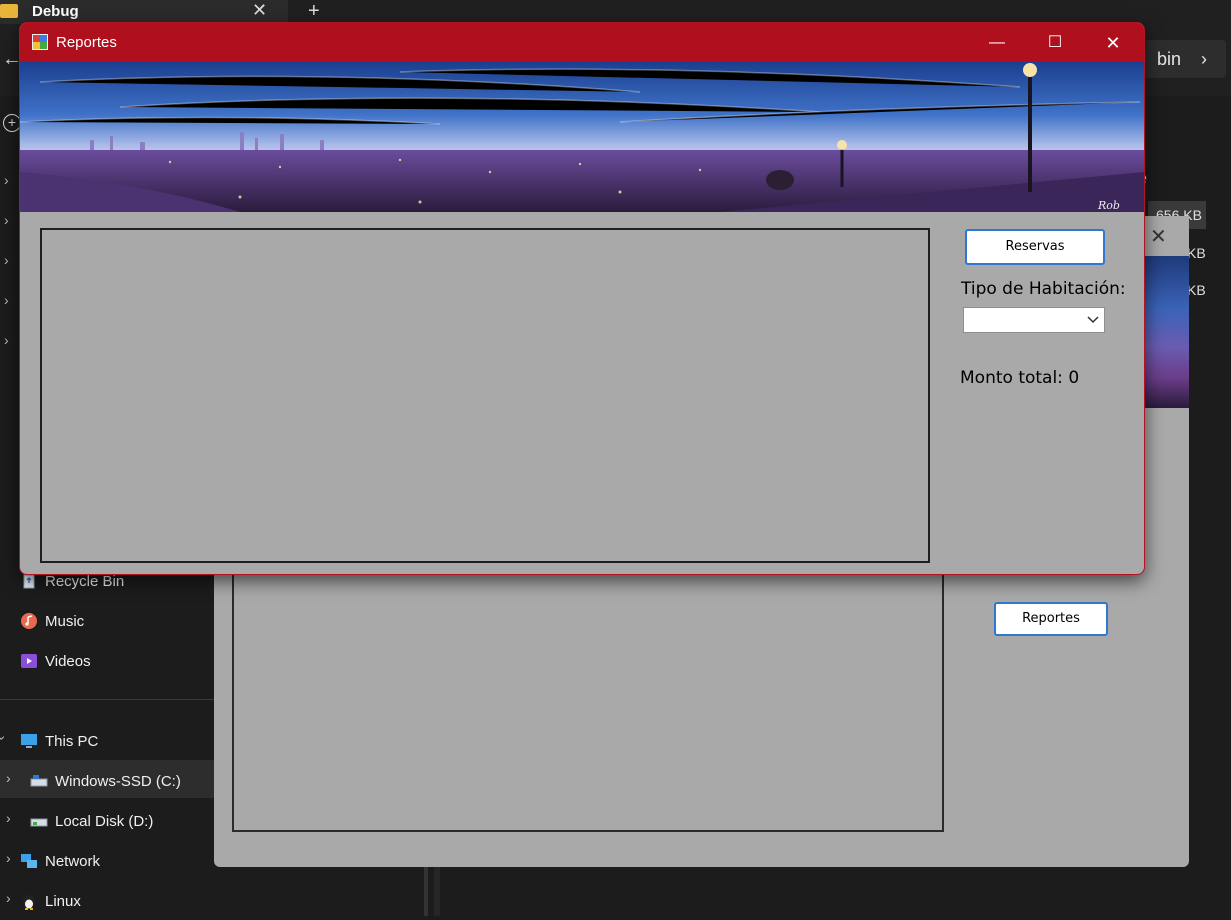 Image resolution: width=1231 pixels, height=920 pixels. I want to click on tab-close-icon: ✕, so click(259, 10).